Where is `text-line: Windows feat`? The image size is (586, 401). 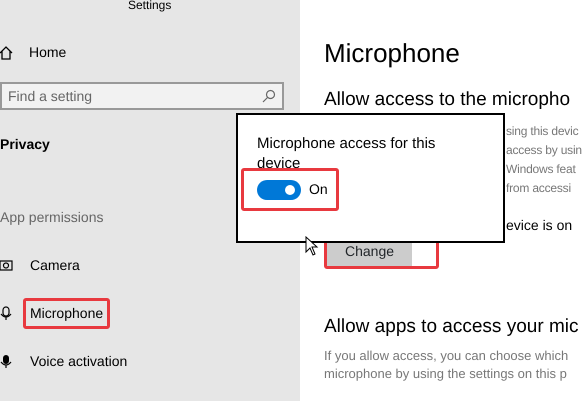
text-line: Windows feat is located at coordinates (541, 169).